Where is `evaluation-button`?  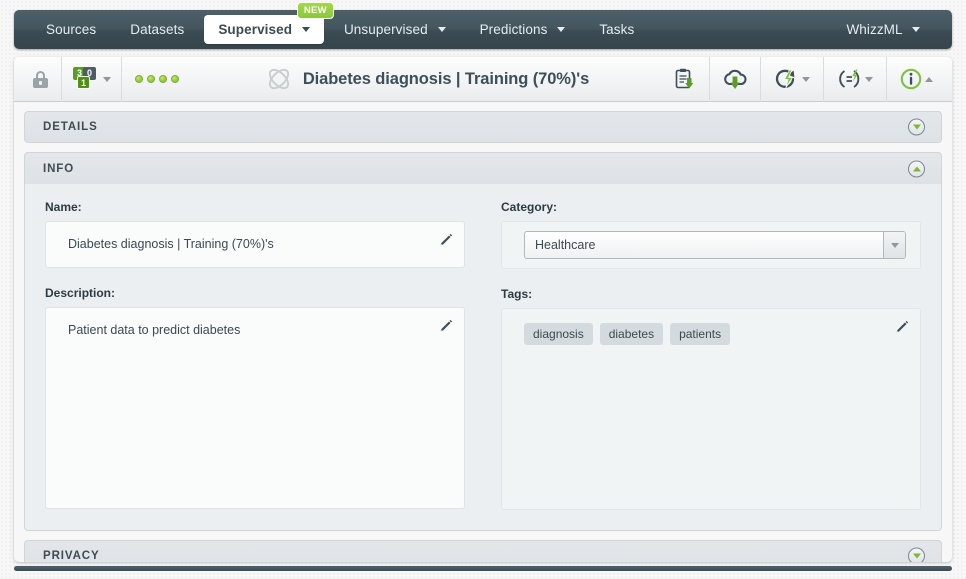 evaluation-button is located at coordinates (855, 79).